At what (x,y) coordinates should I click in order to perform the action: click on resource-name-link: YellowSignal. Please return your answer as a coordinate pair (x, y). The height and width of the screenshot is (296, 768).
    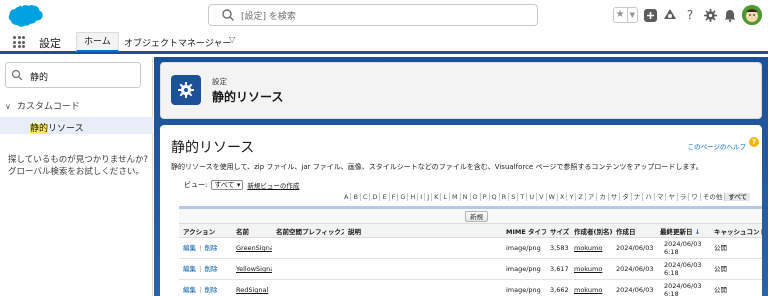
    Looking at the image, I should click on (254, 269).